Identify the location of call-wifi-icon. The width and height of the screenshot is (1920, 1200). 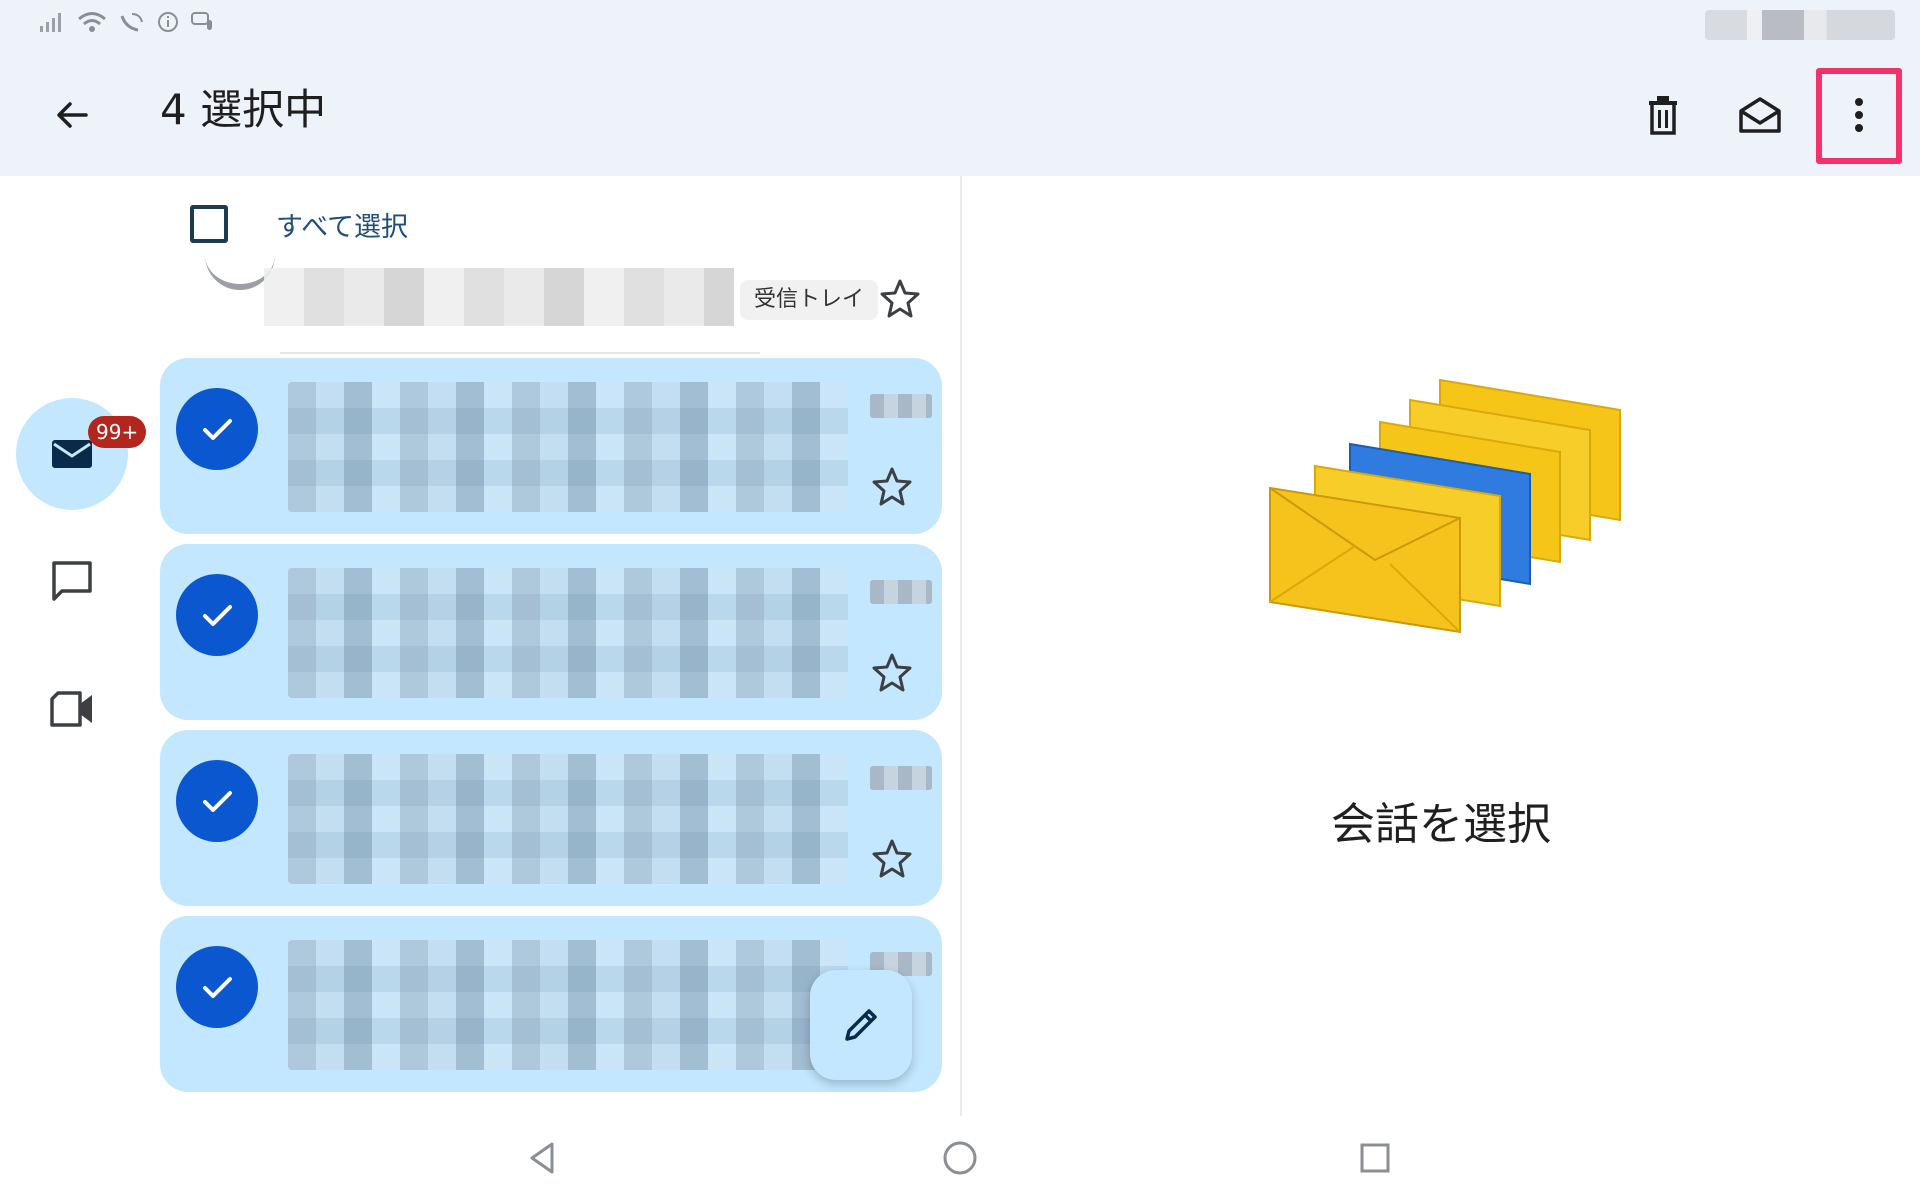
(131, 22).